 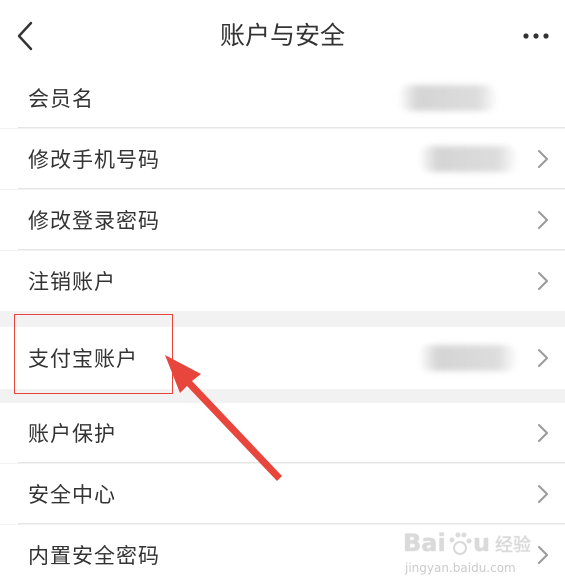 What do you see at coordinates (536, 36) in the screenshot?
I see `more-horizontal-icon` at bounding box center [536, 36].